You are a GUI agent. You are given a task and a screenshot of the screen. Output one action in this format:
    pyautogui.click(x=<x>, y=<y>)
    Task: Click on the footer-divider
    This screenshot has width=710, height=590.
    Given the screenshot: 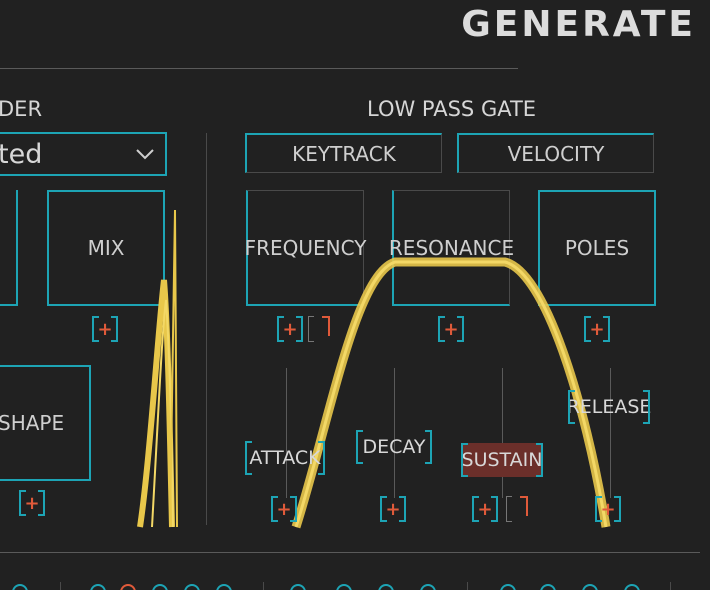 What is the action you would take?
    pyautogui.click(x=350, y=552)
    